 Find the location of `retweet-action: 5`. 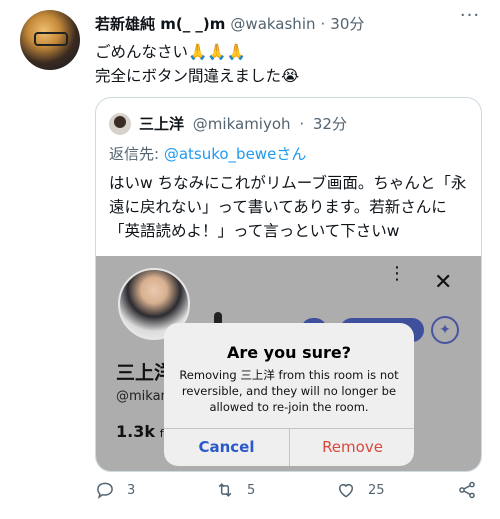

retweet-action: 5 is located at coordinates (235, 490).